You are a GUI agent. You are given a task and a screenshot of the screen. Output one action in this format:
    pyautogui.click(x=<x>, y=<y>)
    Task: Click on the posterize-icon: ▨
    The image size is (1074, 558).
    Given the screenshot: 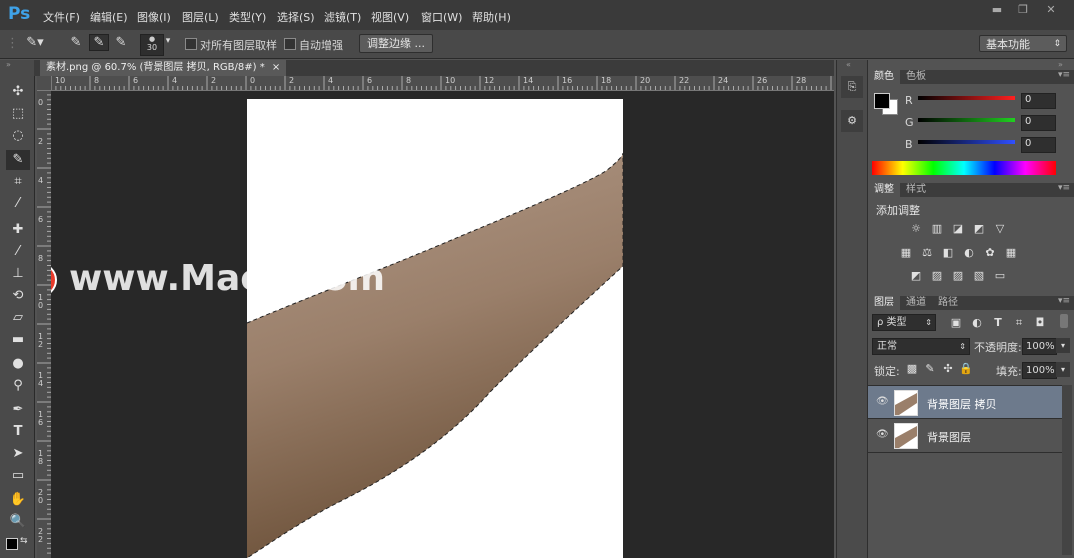 What is the action you would take?
    pyautogui.click(x=937, y=275)
    